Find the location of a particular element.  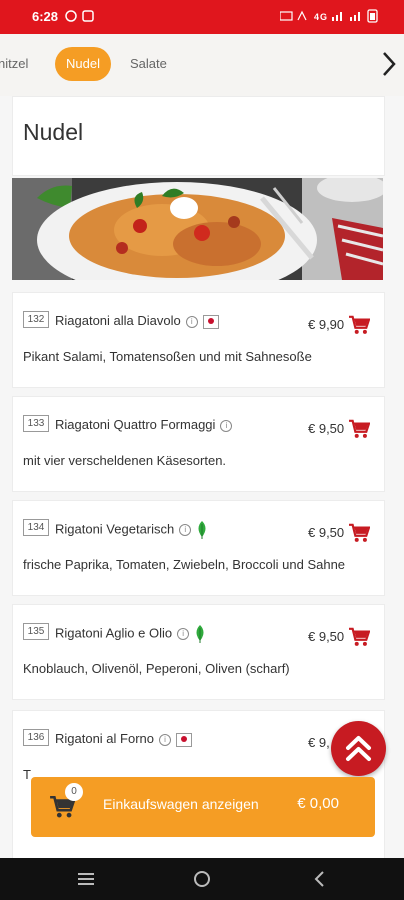

status-right: 4G is located at coordinates (331, 17).